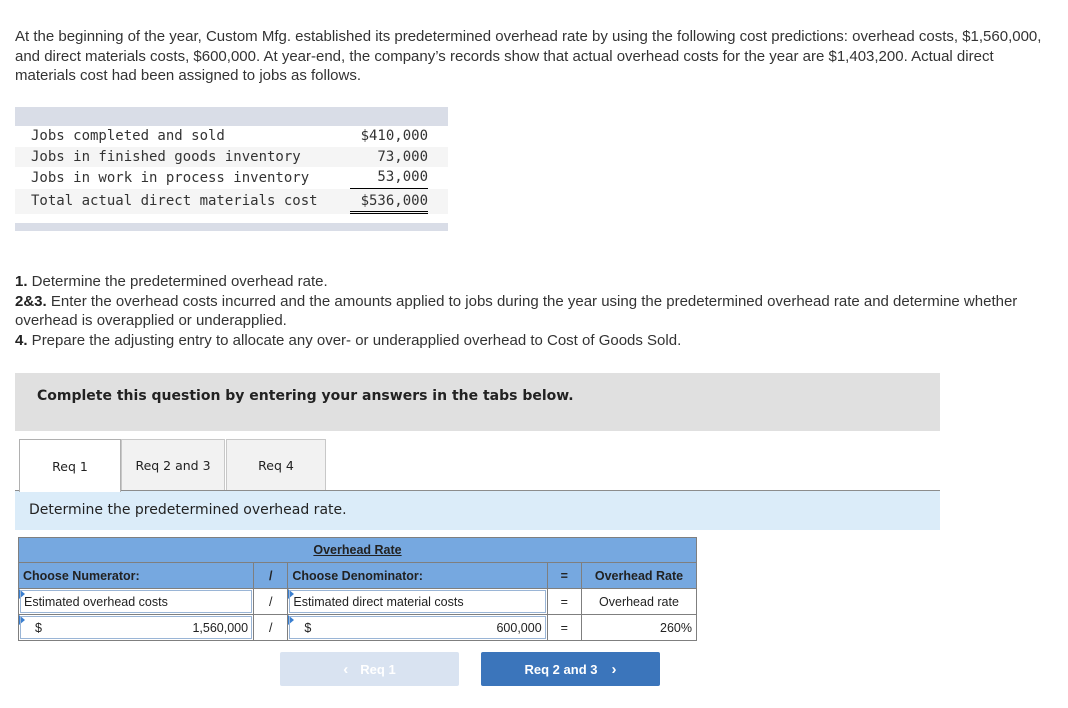 This screenshot has height=708, width=1068. Describe the element at coordinates (402, 156) in the screenshot. I see `row-amount: 73,000` at that location.